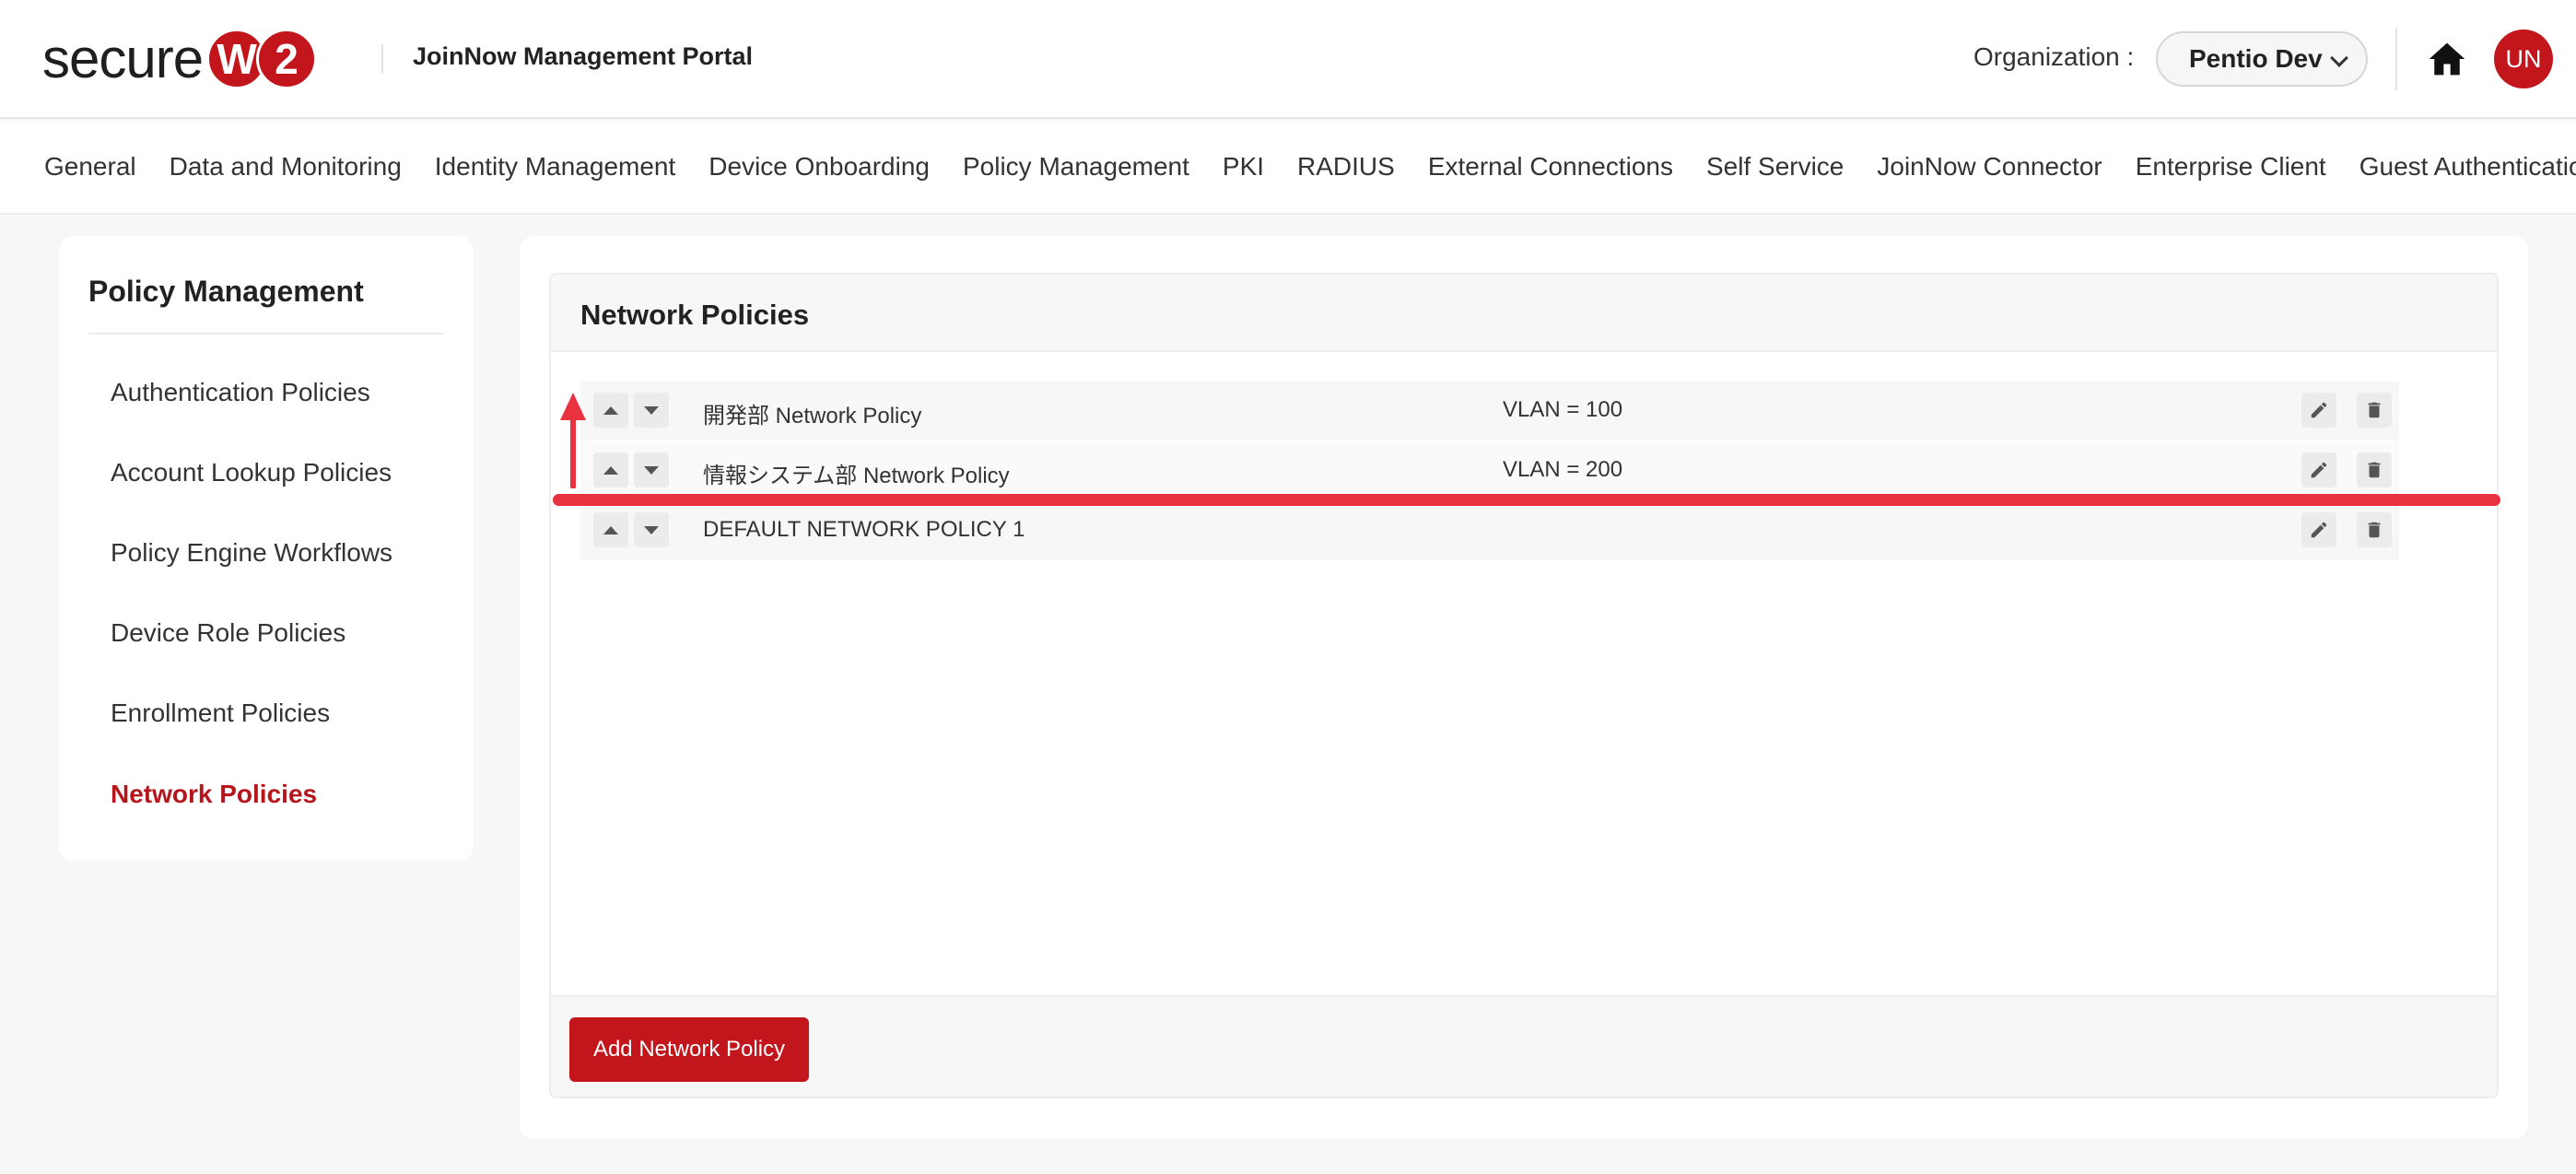  What do you see at coordinates (1524, 314) in the screenshot?
I see `panel-header: Network Policies` at bounding box center [1524, 314].